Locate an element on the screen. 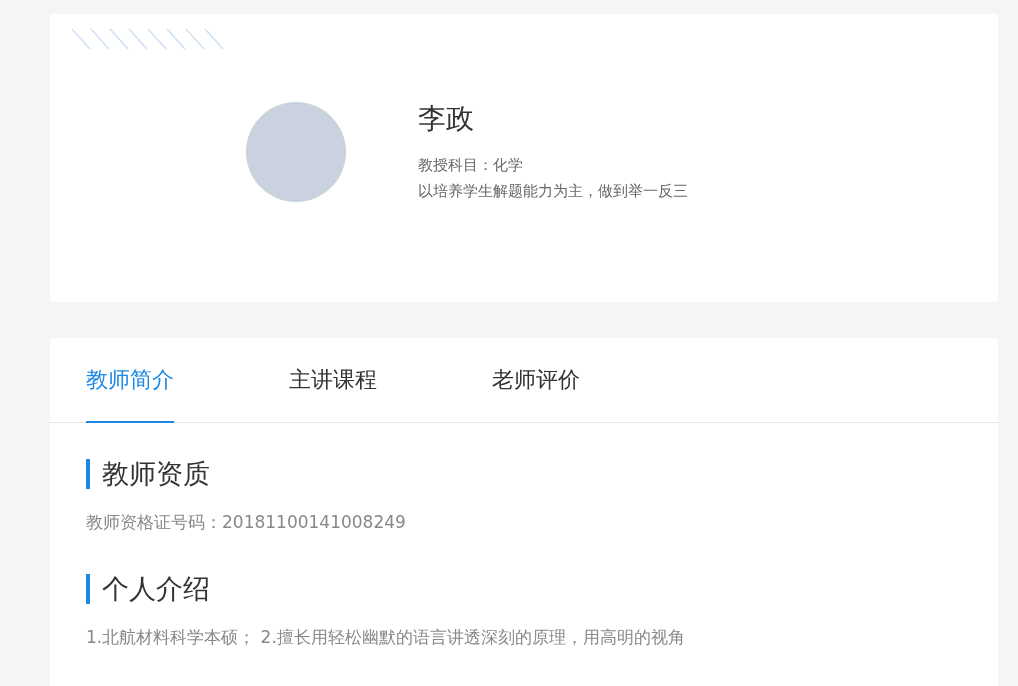 This screenshot has height=686, width=1018. tab: 老师评价 is located at coordinates (536, 380).